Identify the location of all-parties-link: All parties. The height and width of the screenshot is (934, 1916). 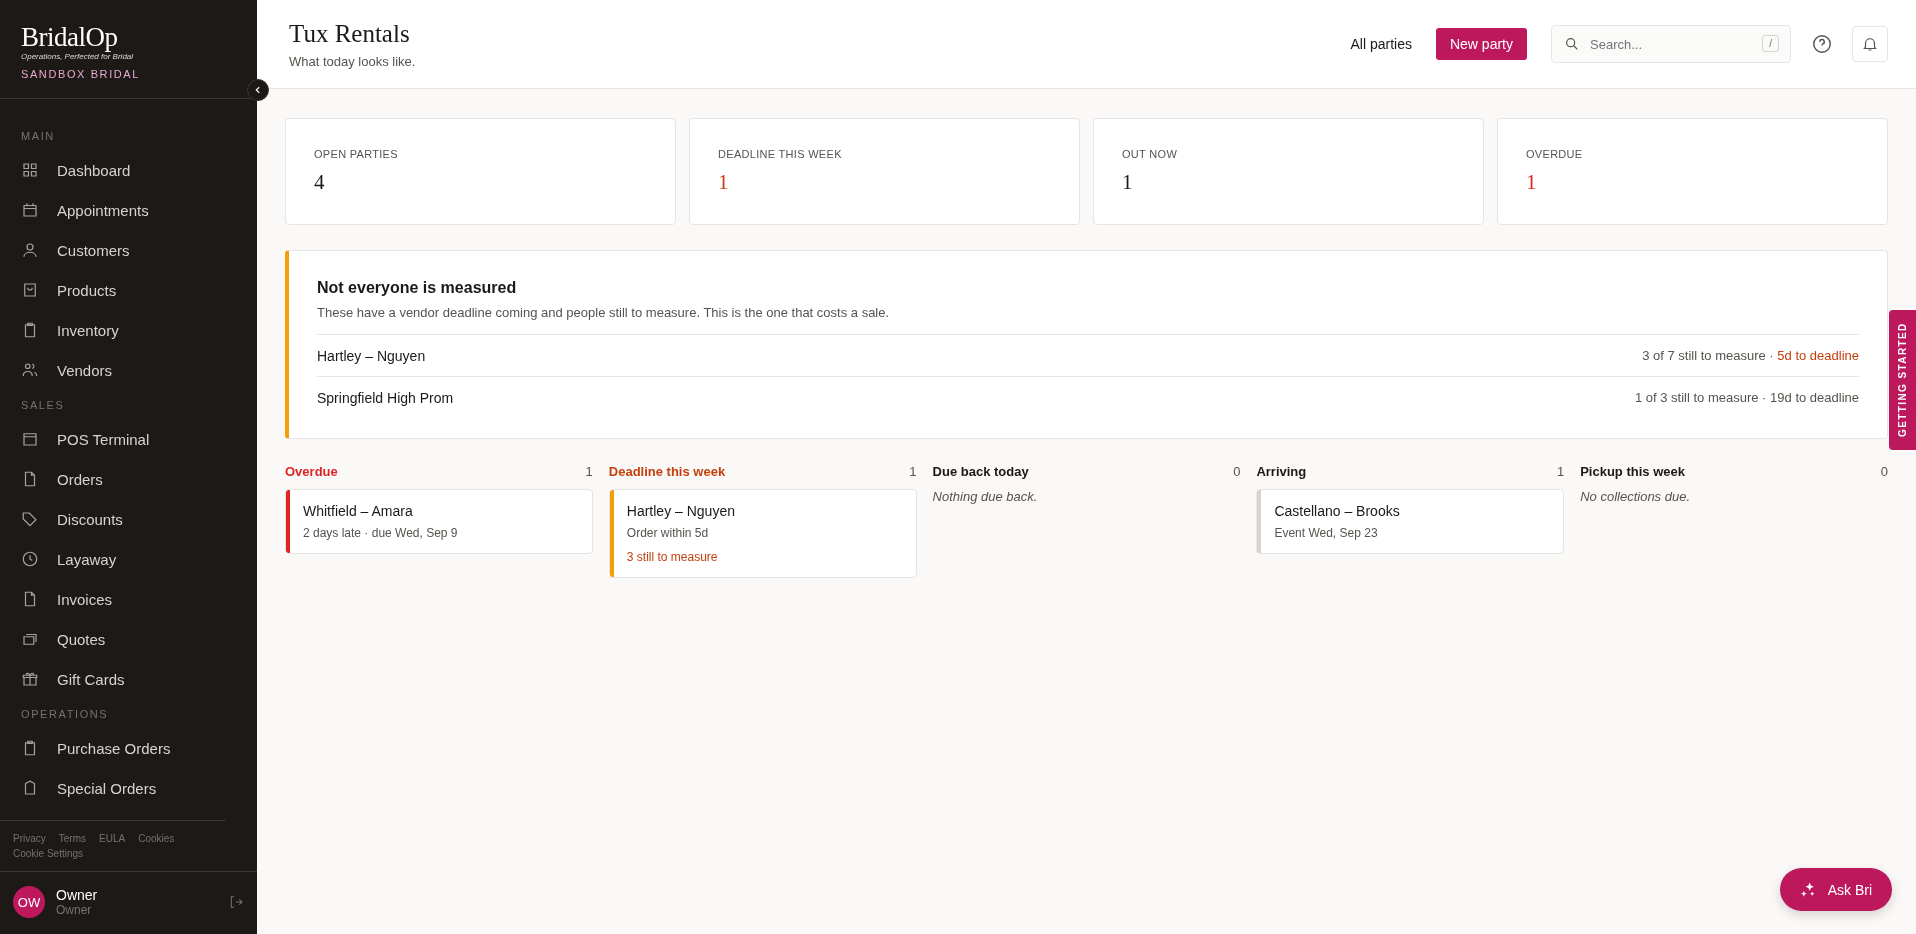
(1381, 44).